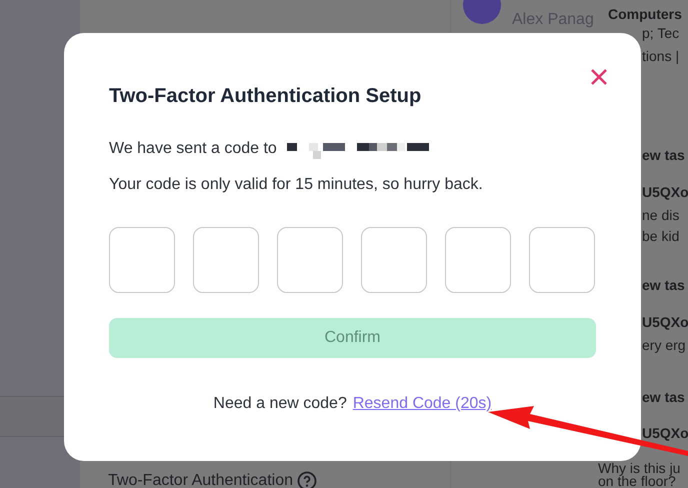 Image resolution: width=688 pixels, height=488 pixels. Describe the element at coordinates (661, 236) in the screenshot. I see `task-text: be kid` at that location.